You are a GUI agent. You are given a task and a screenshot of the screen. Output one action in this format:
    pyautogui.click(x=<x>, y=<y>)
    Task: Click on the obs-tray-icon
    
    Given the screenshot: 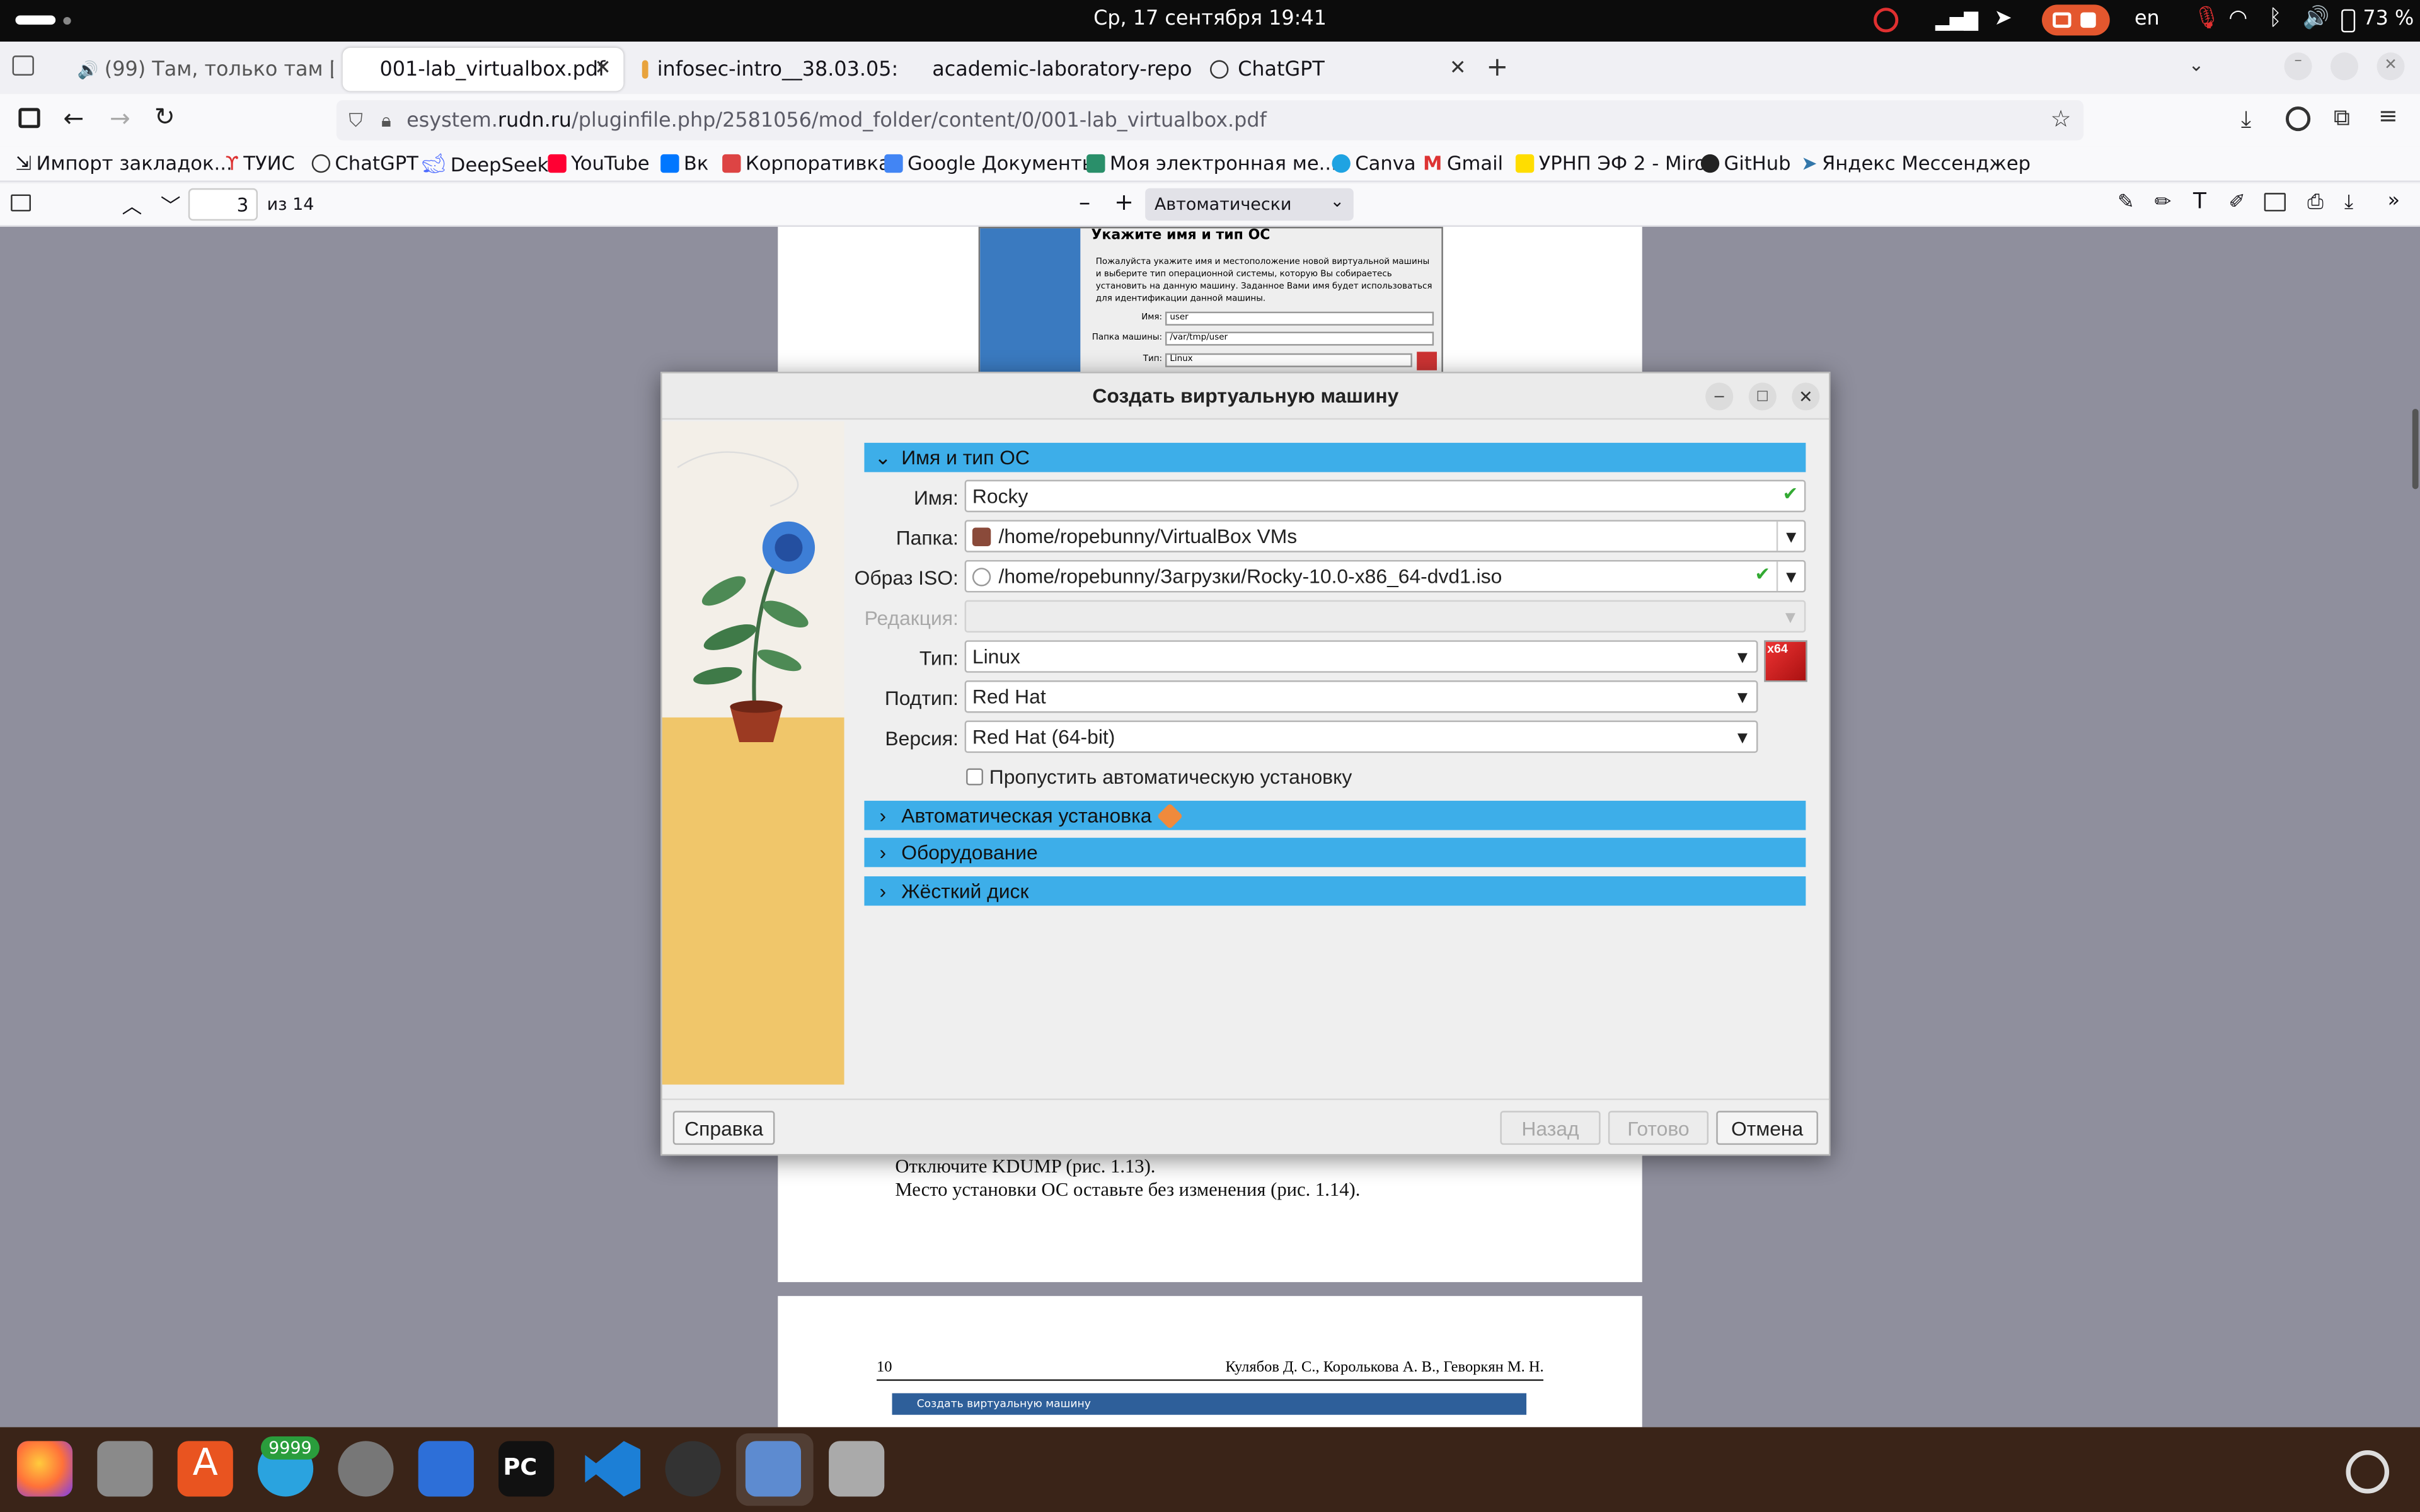 What is the action you would take?
    pyautogui.click(x=1887, y=20)
    